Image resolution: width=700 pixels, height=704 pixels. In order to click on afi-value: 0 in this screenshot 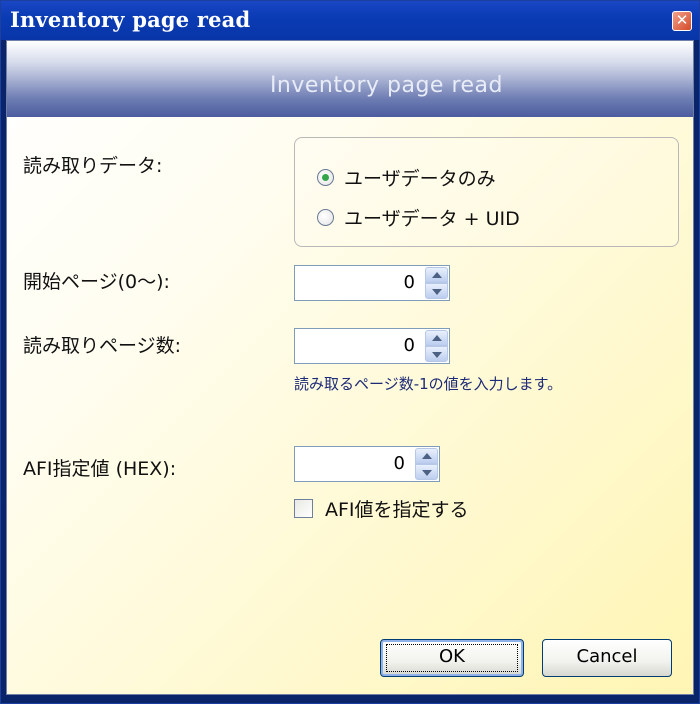, I will do `click(399, 463)`.